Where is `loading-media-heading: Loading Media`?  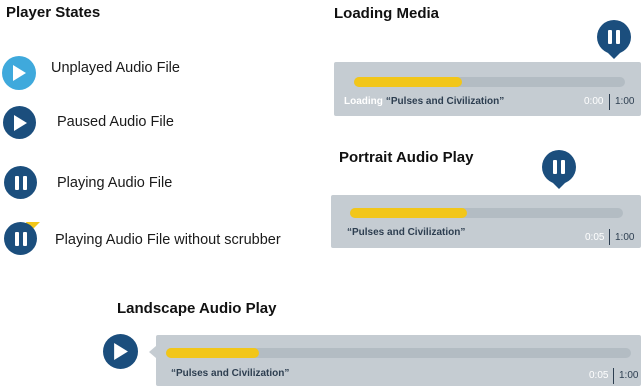 loading-media-heading: Loading Media is located at coordinates (386, 13).